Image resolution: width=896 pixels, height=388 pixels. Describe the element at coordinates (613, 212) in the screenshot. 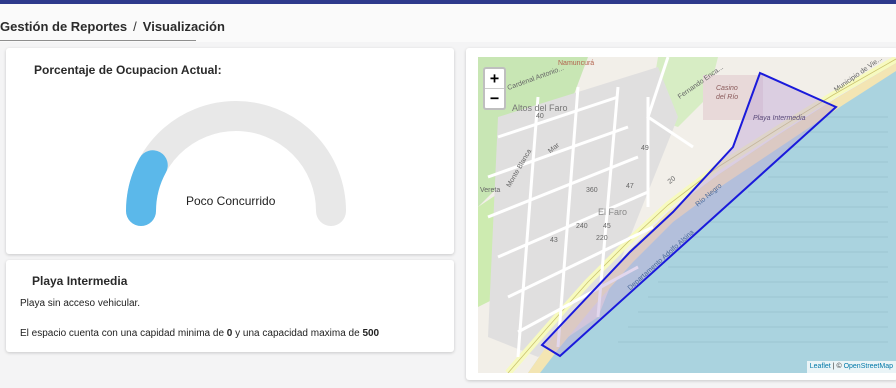

I see `map-label-el-faro: El Faro` at that location.